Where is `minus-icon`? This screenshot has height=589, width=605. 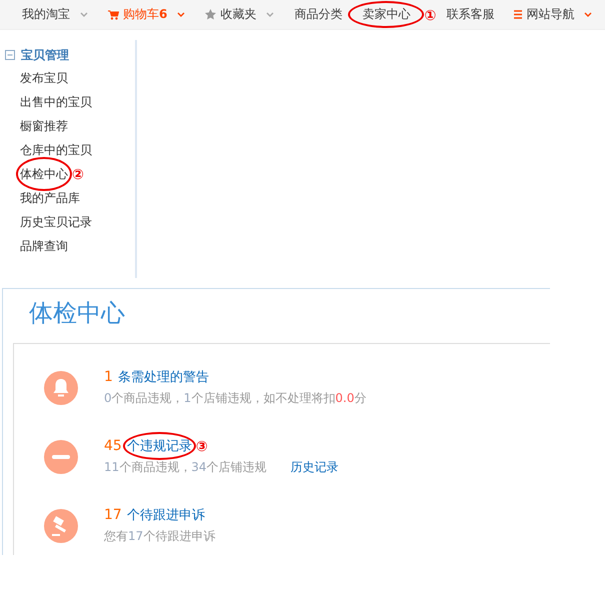 minus-icon is located at coordinates (61, 457).